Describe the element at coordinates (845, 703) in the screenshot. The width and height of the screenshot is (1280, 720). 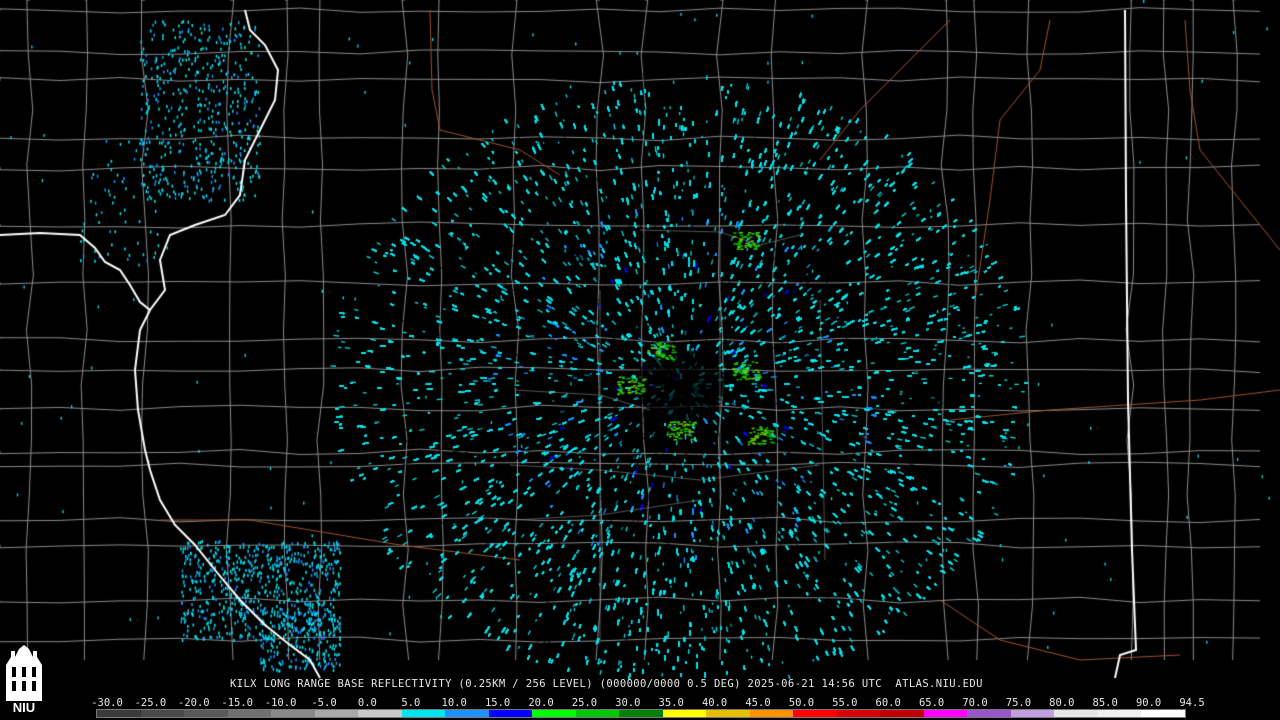
I see `scale-label: 55.0` at that location.